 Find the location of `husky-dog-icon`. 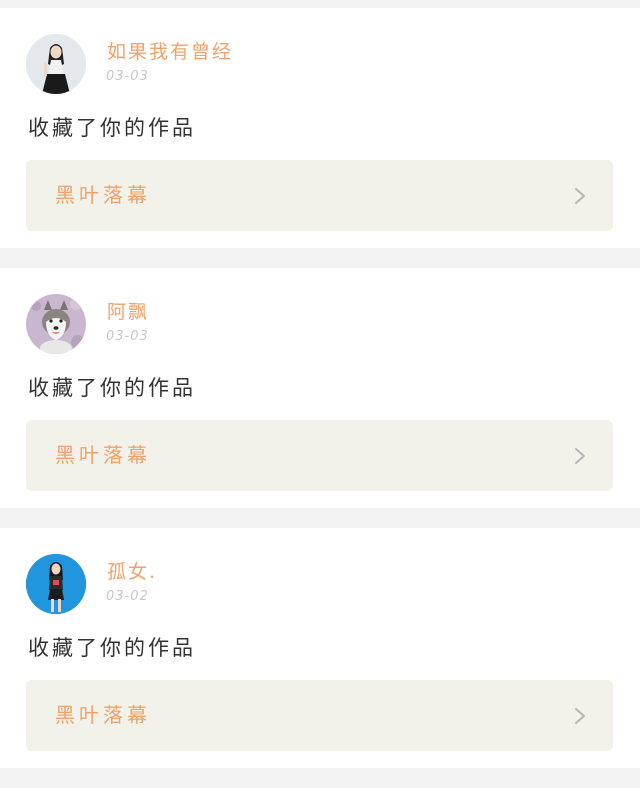

husky-dog-icon is located at coordinates (56, 324).